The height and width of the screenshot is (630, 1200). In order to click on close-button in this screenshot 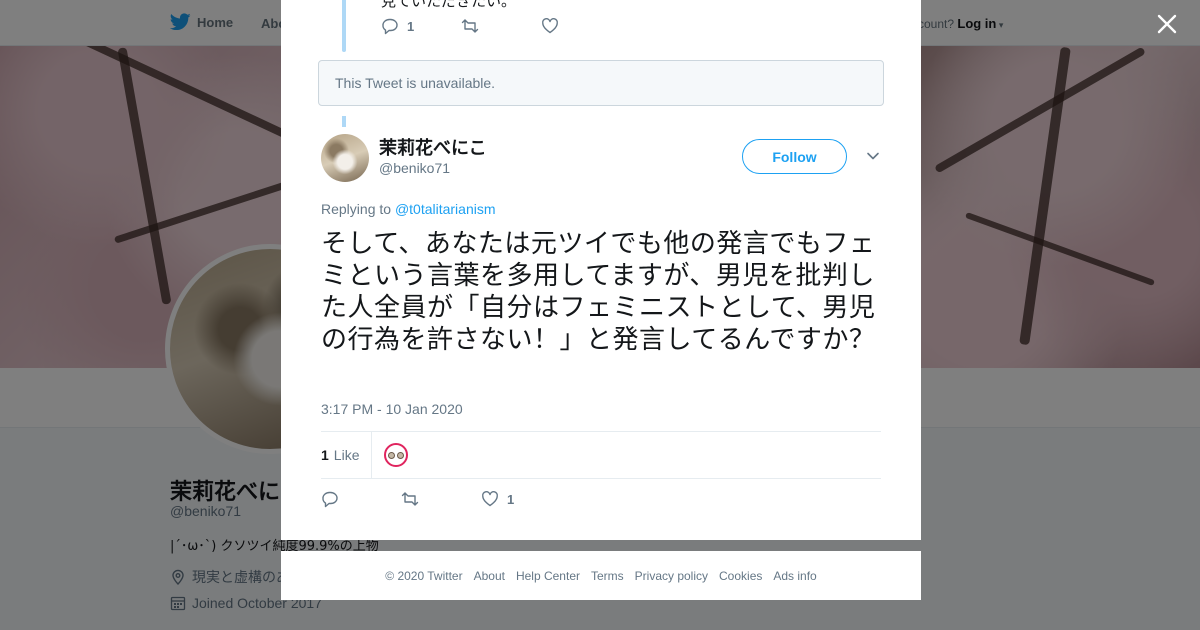, I will do `click(1167, 24)`.